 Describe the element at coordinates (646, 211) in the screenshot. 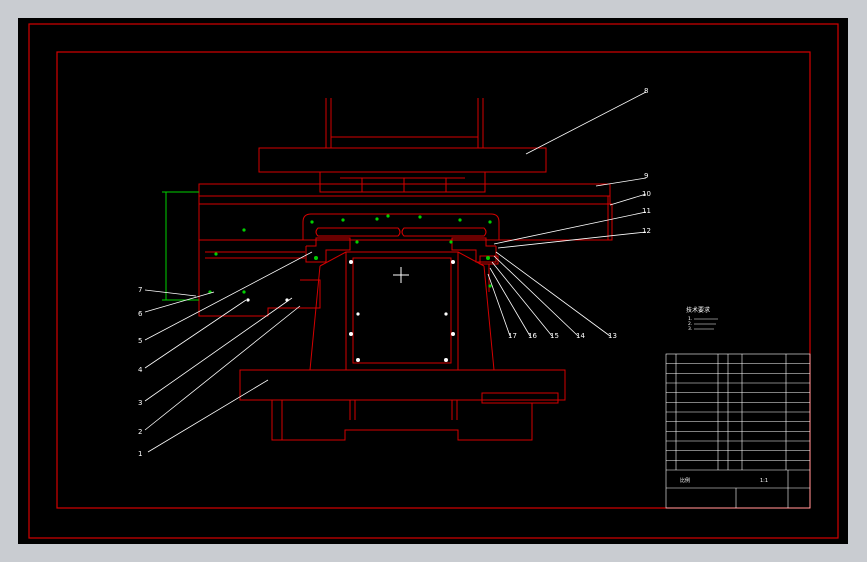

I see `part-number: 11` at that location.